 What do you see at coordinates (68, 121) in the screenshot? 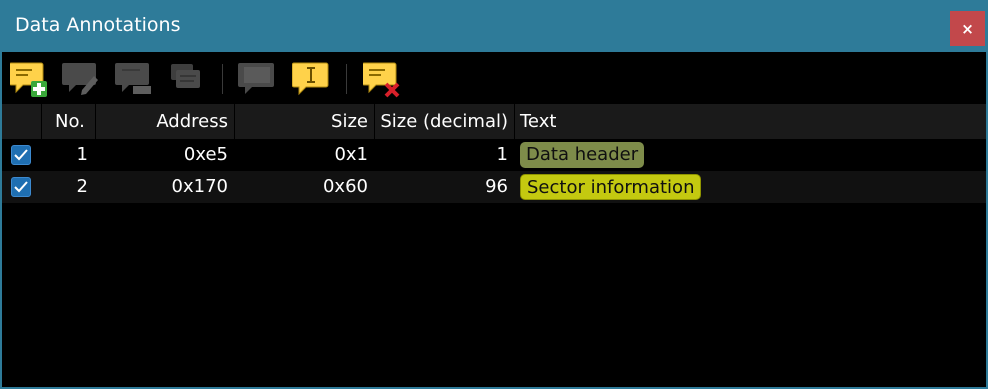
I see `column-header-no: No.` at bounding box center [68, 121].